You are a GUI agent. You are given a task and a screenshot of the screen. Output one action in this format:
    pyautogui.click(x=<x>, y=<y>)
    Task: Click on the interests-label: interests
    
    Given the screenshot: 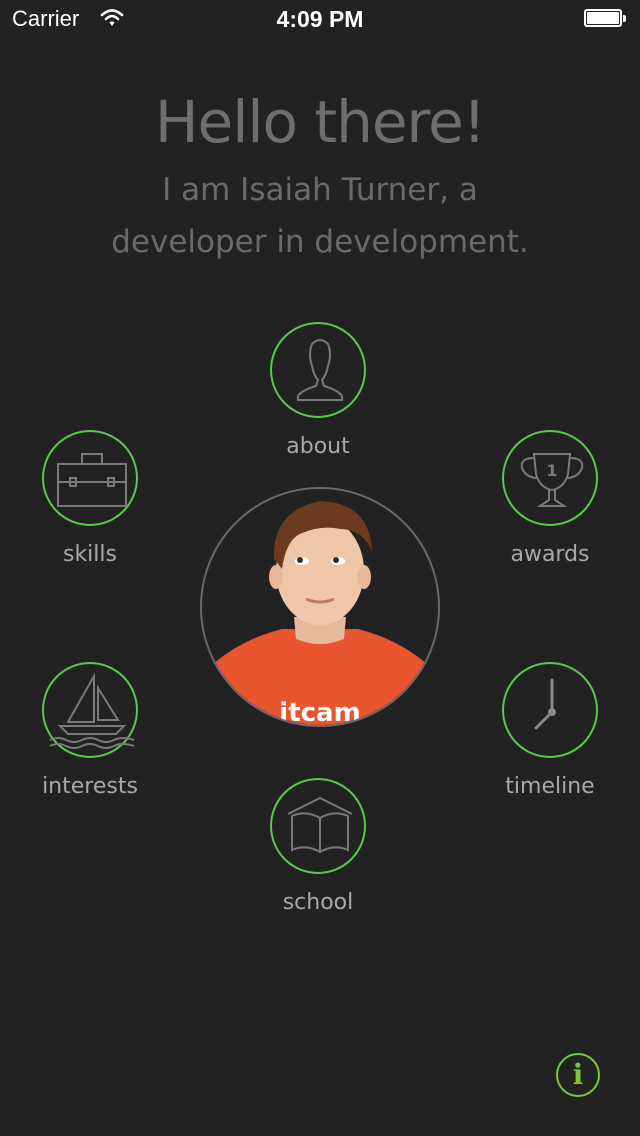 What is the action you would take?
    pyautogui.click(x=90, y=786)
    